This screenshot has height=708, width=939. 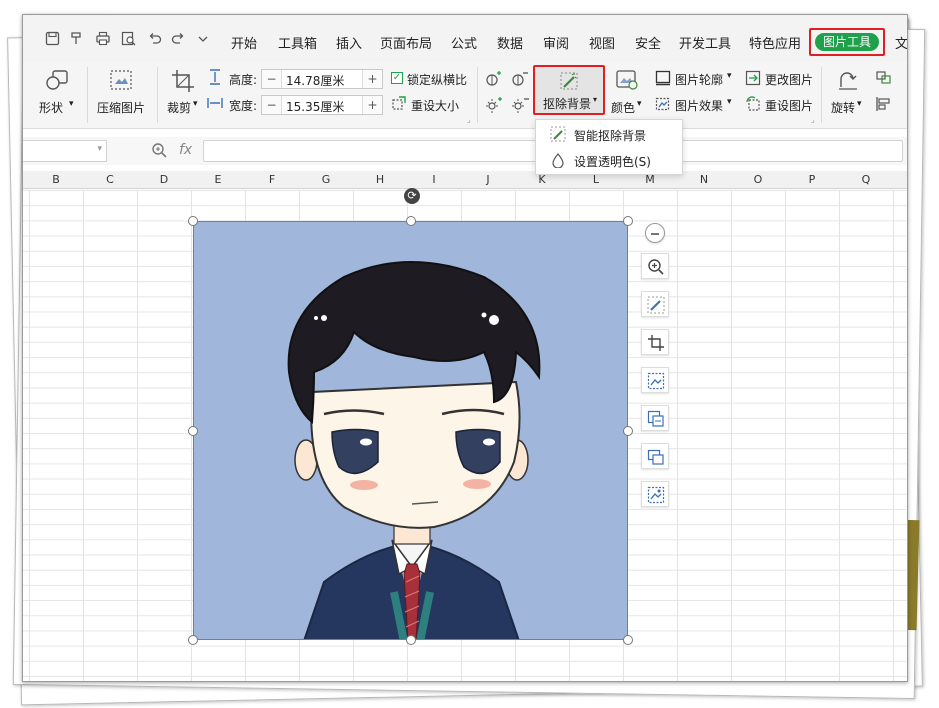 What do you see at coordinates (103, 40) in the screenshot?
I see `print-icon` at bounding box center [103, 40].